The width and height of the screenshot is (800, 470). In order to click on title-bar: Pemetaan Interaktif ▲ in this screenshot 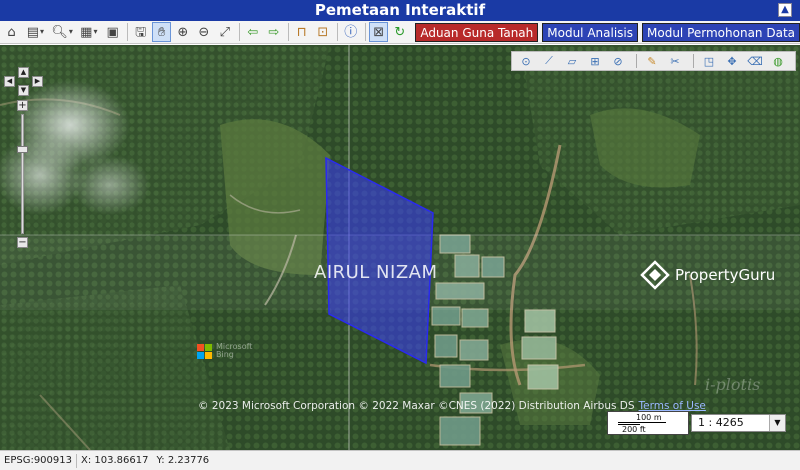, I will do `click(400, 10)`.